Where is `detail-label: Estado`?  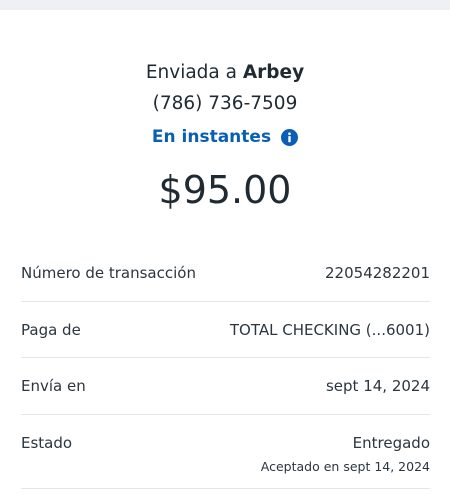 detail-label: Estado is located at coordinates (47, 443).